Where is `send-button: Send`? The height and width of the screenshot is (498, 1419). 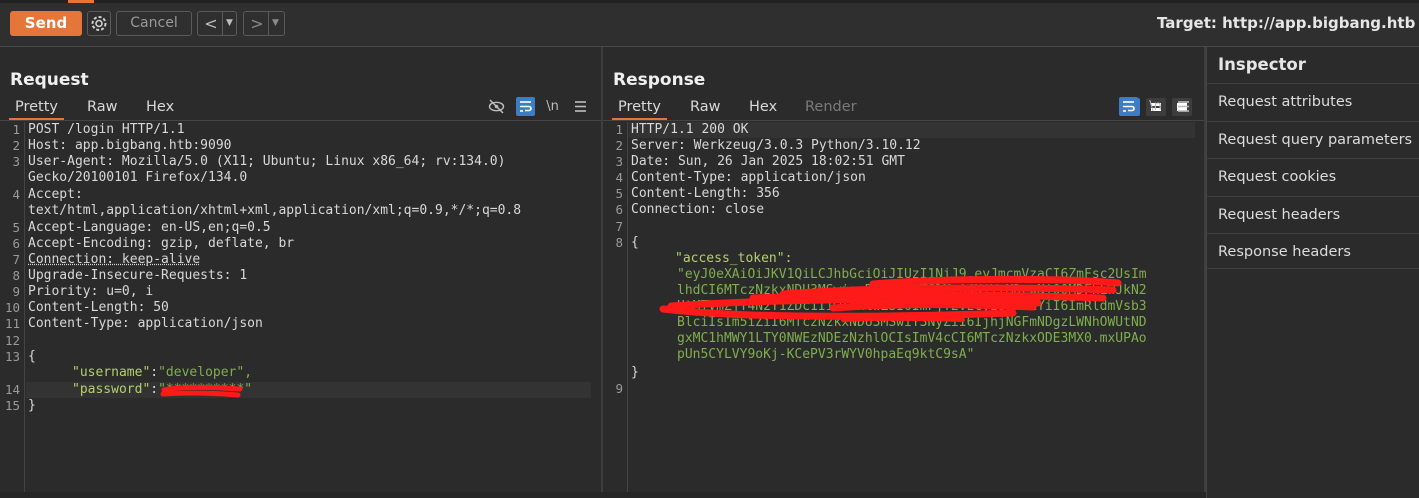 send-button: Send is located at coordinates (46, 23).